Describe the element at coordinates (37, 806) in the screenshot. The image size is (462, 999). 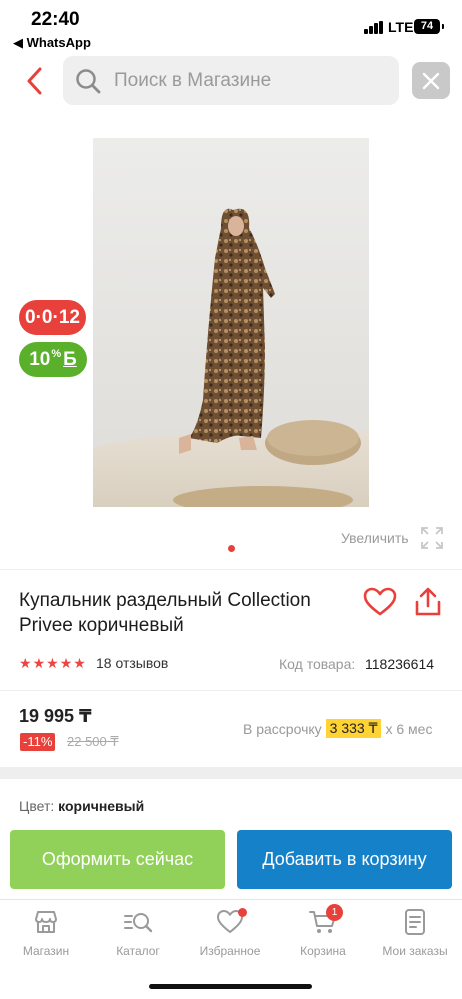
I see `color-label: Цвет:` at that location.